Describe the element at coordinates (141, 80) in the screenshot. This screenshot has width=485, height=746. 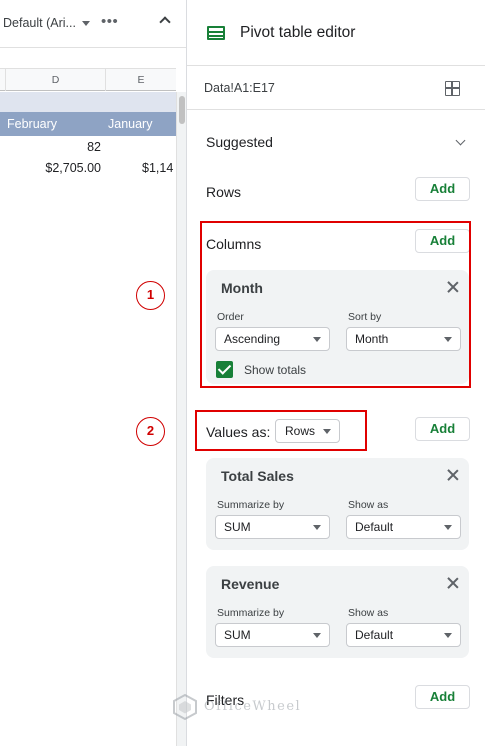
I see `column-header-e: E` at that location.